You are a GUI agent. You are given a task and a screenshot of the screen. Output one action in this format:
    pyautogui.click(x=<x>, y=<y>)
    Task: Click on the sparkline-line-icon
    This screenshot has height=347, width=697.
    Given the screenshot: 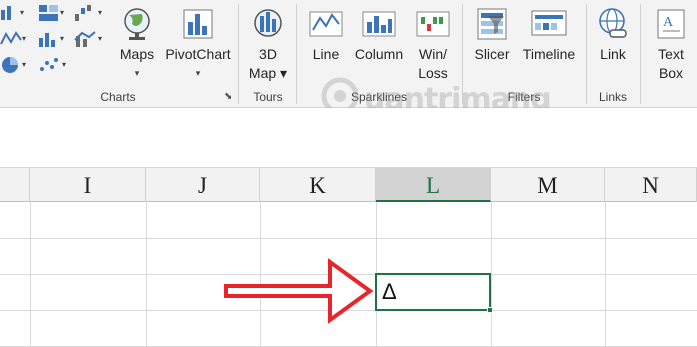 What is the action you would take?
    pyautogui.click(x=326, y=24)
    